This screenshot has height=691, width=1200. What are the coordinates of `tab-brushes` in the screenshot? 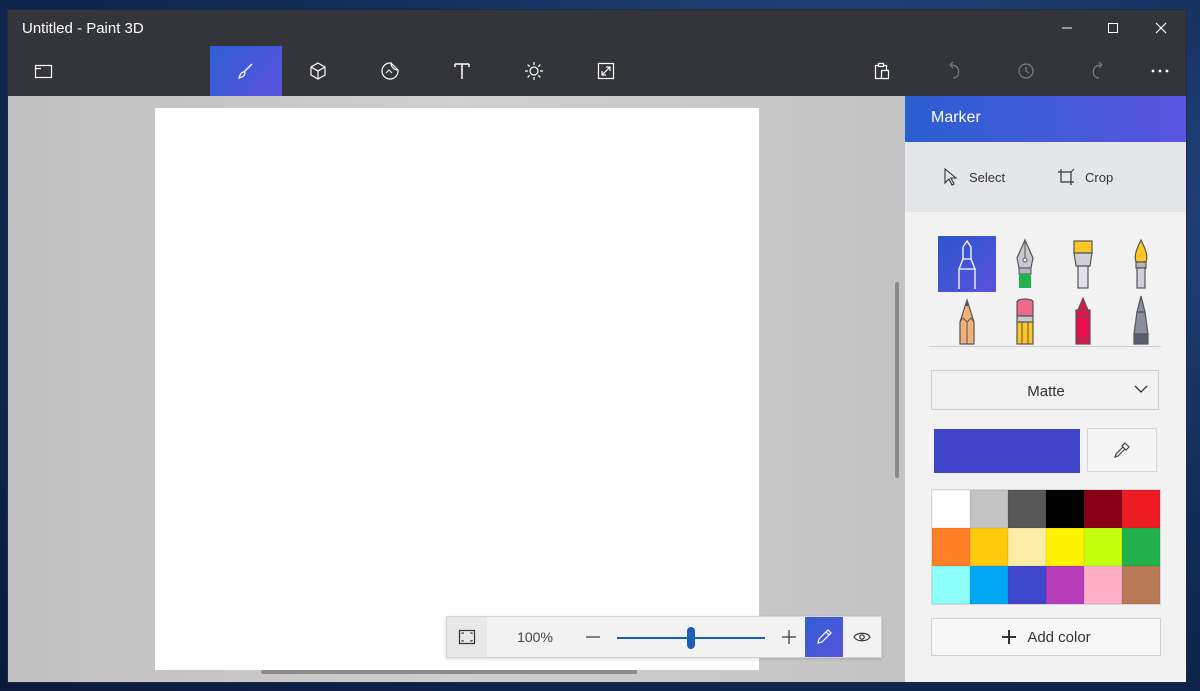 It's located at (246, 71).